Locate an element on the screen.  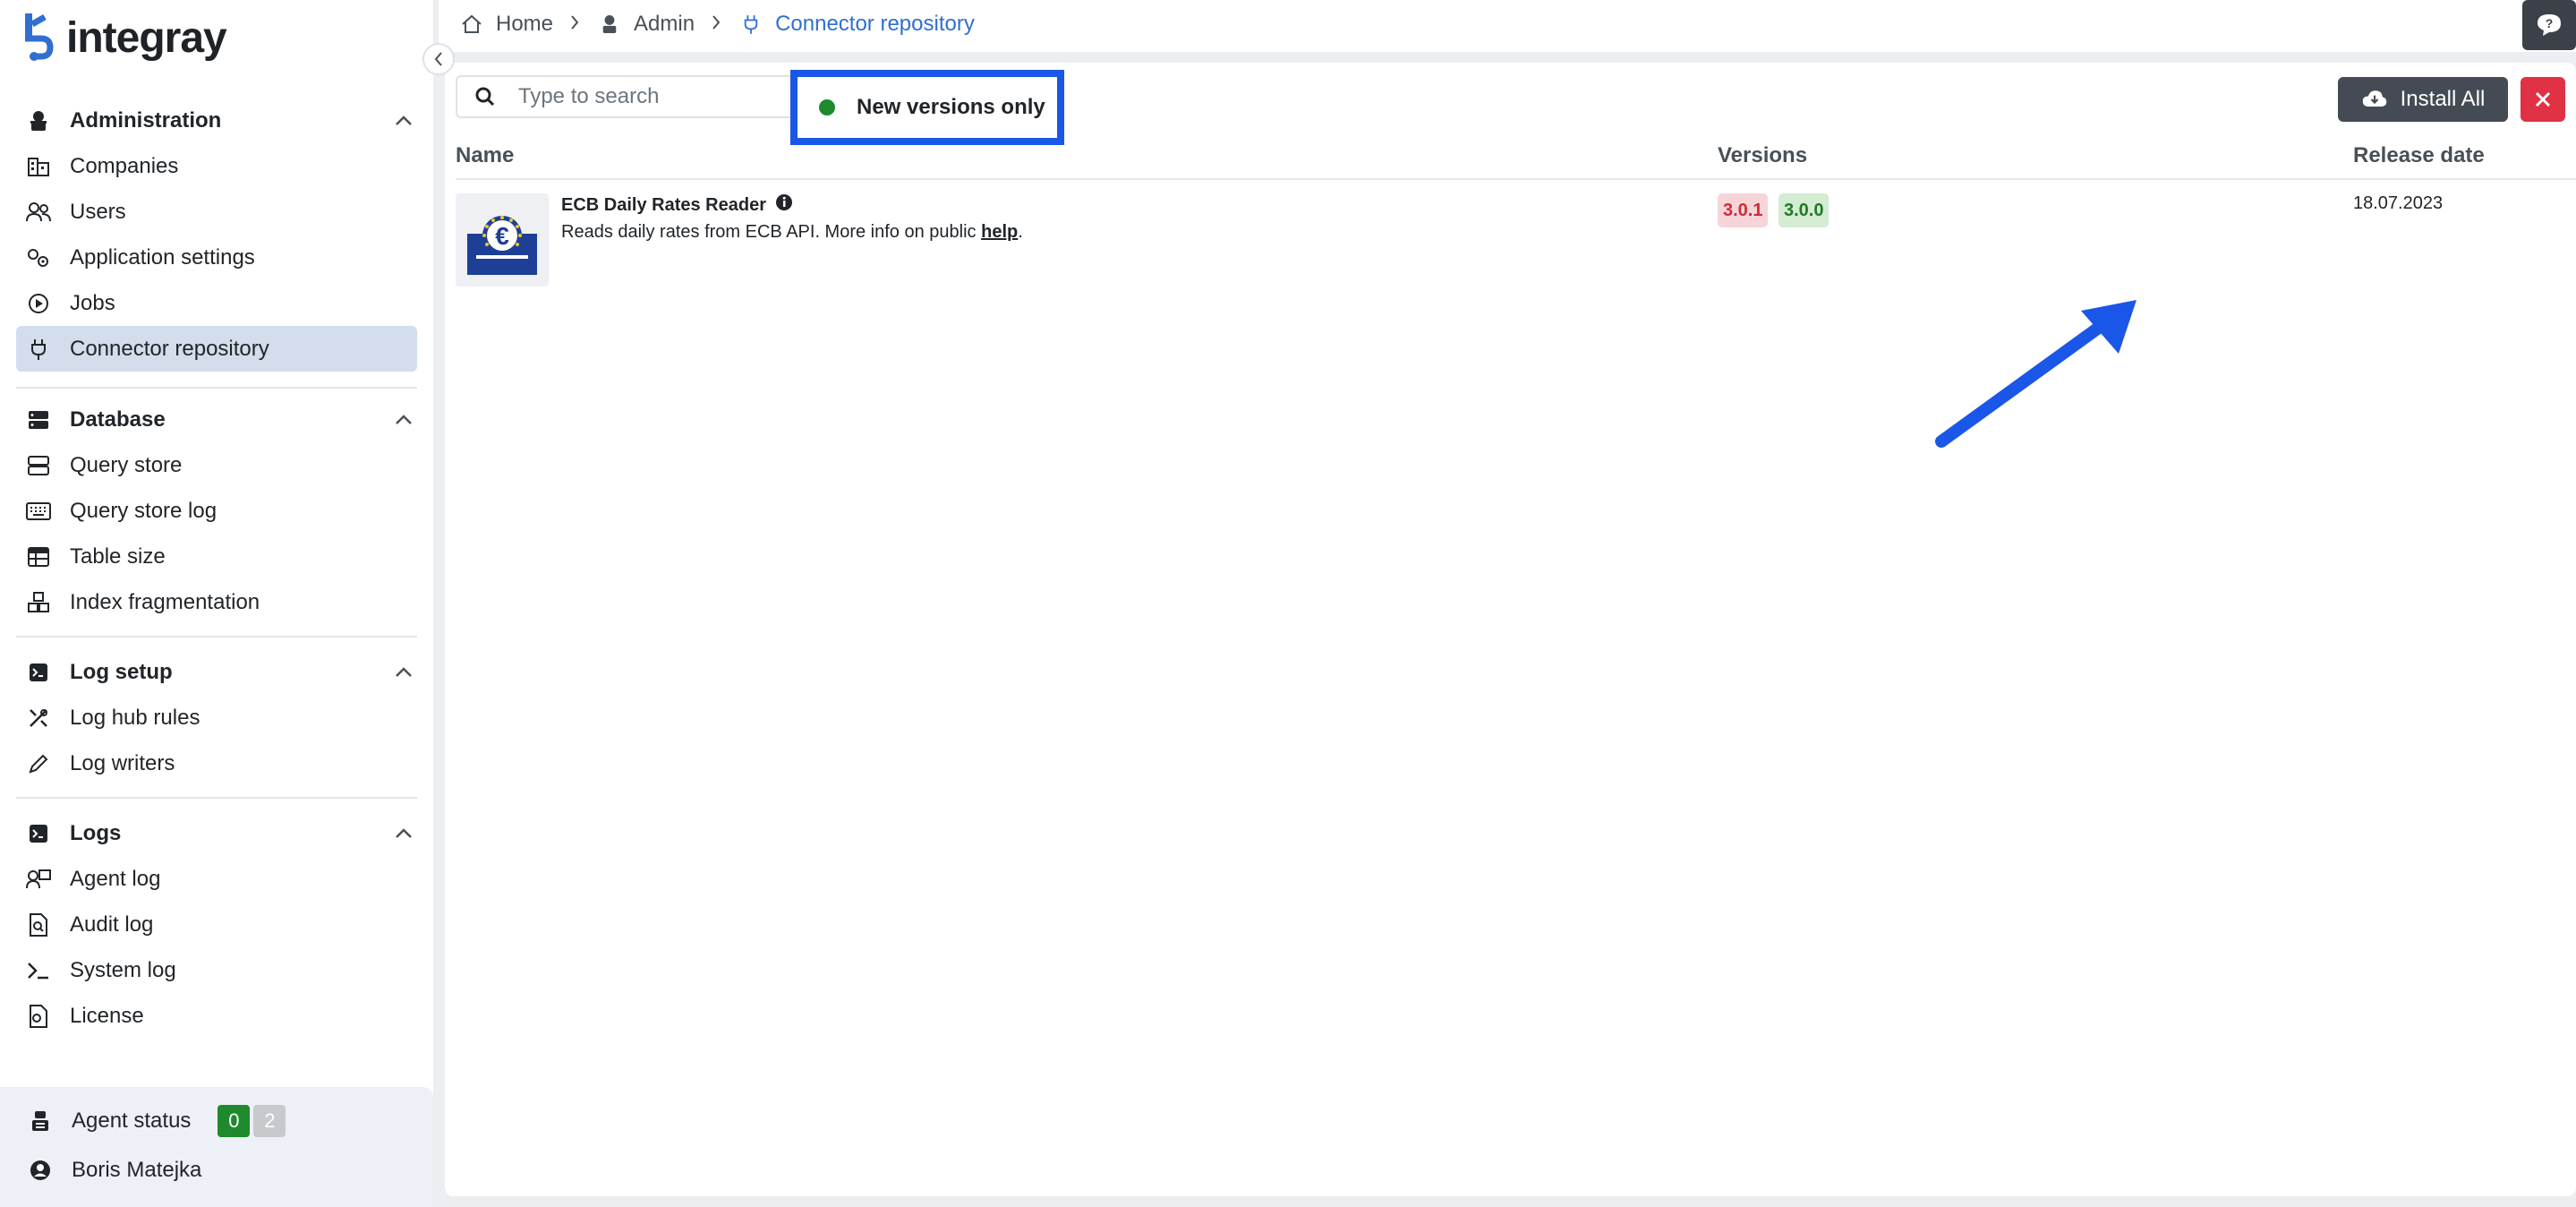
user-profile: Boris Matejka is located at coordinates (114, 1170).